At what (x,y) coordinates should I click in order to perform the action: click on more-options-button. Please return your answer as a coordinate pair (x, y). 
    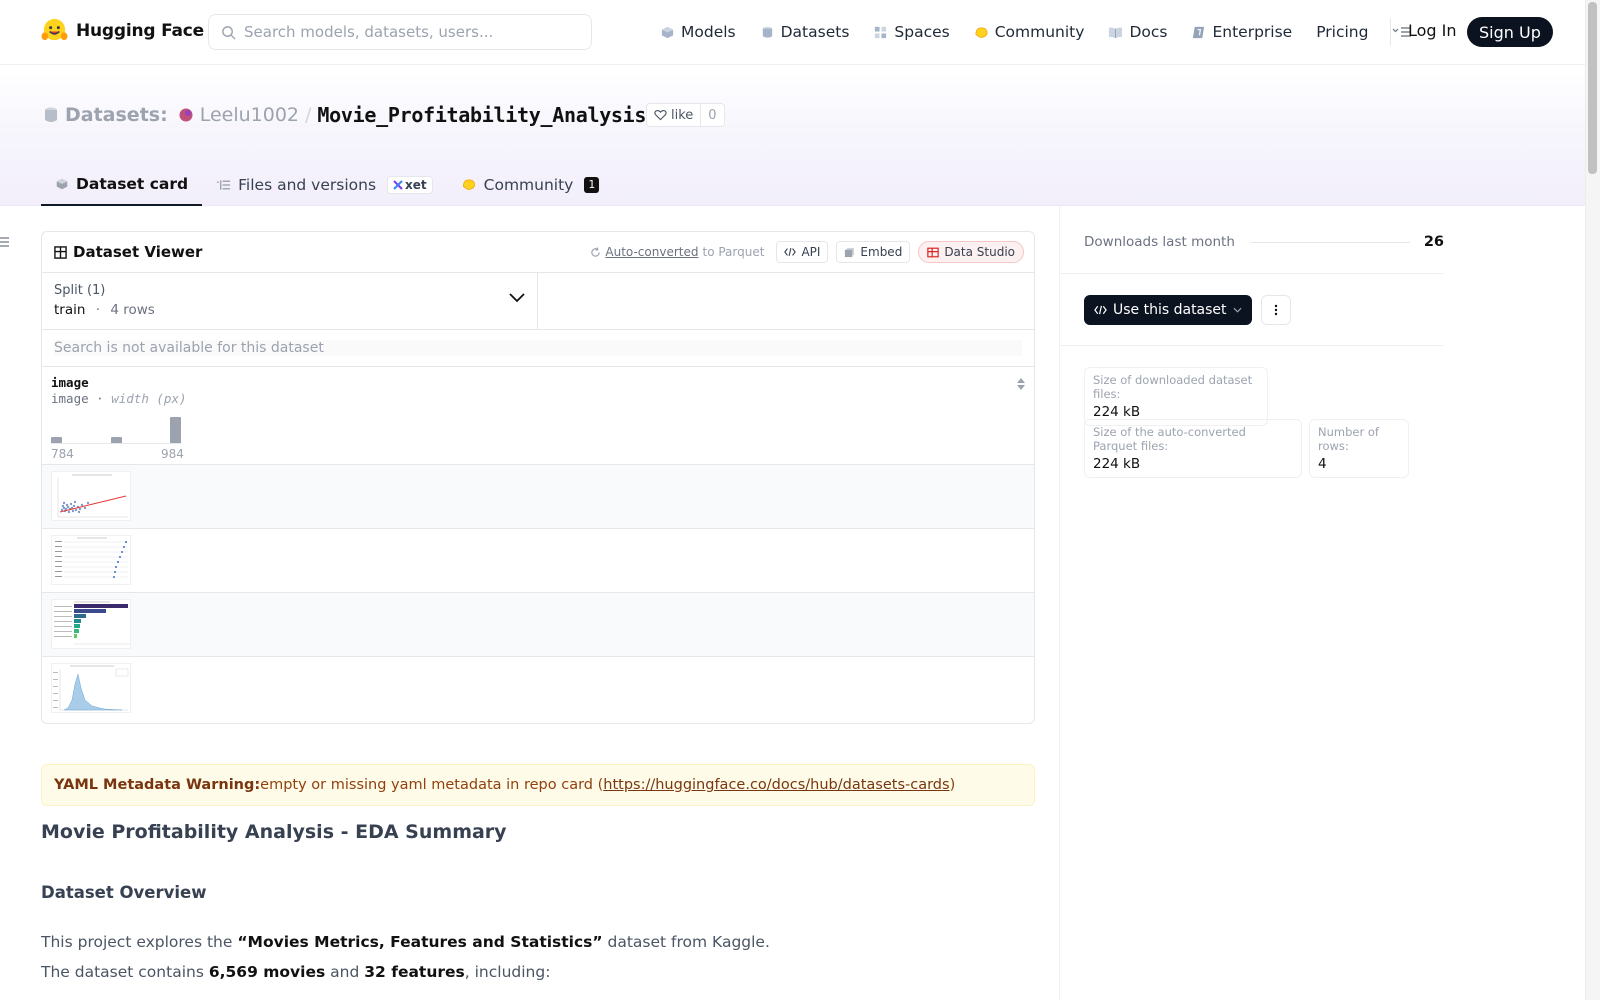
    Looking at the image, I should click on (1276, 310).